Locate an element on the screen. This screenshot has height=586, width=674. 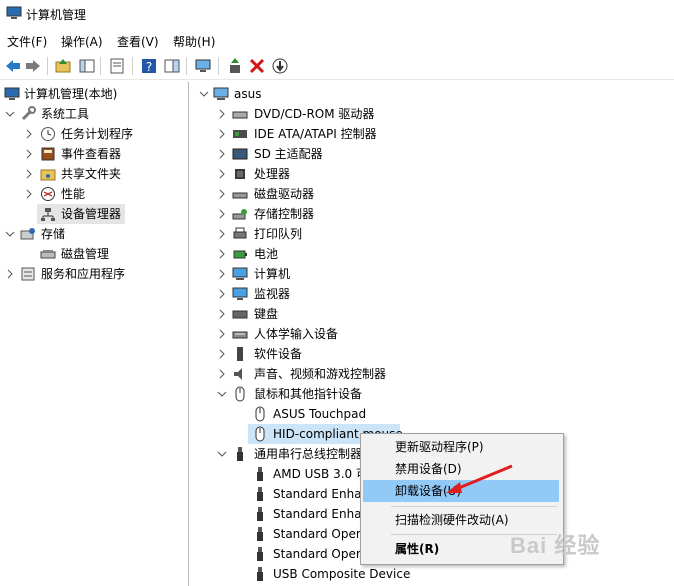
device-category-sd: SD 主适配器 is located at coordinates (432, 154).